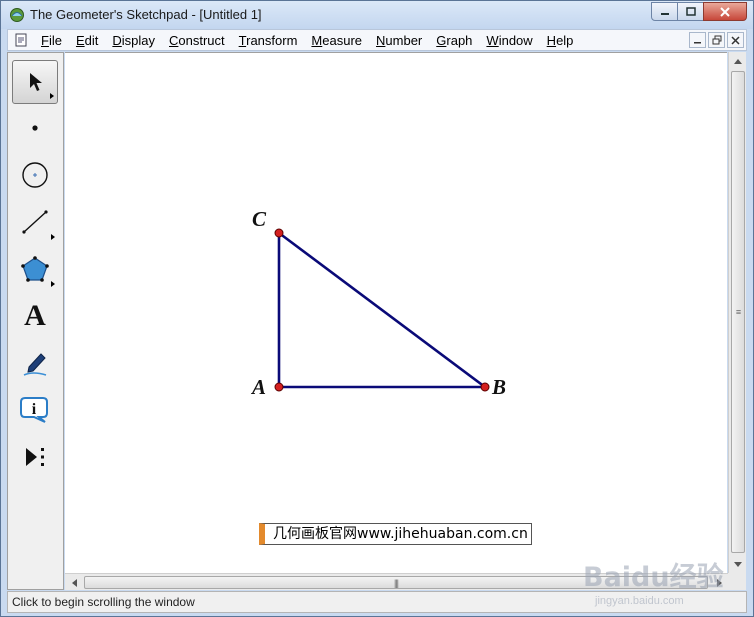  What do you see at coordinates (174, 40) in the screenshot?
I see `menu-construct-mnemonic: C` at bounding box center [174, 40].